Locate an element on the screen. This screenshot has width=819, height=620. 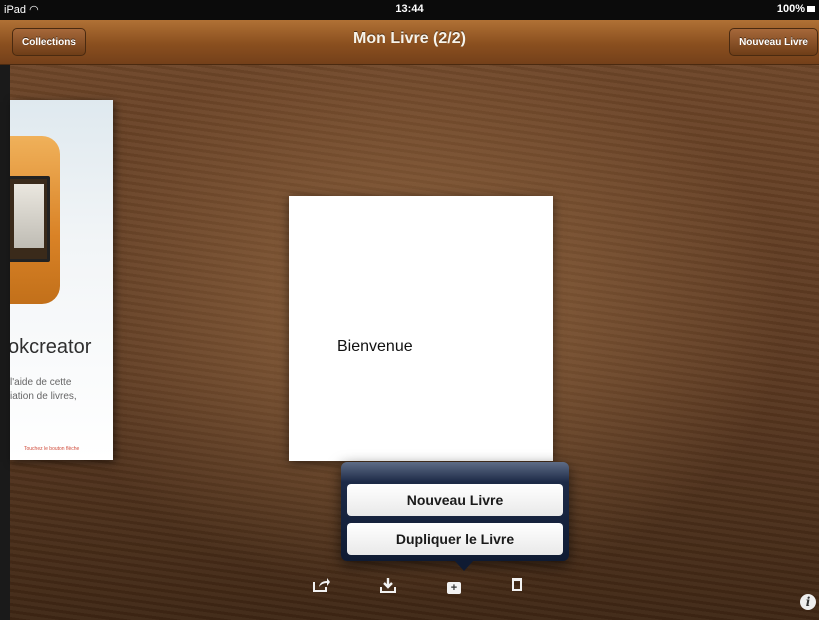
popover-arrow is located at coordinates (464, 565).